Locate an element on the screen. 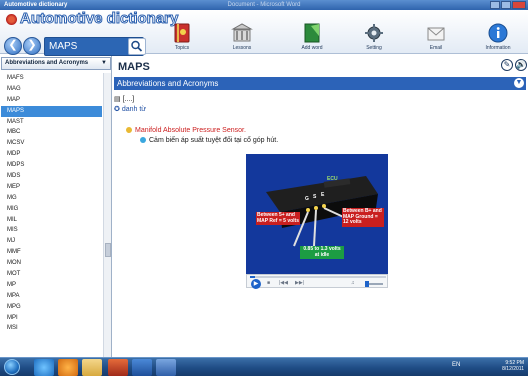 The height and width of the screenshot is (376, 528). volume-knob is located at coordinates (367, 284).